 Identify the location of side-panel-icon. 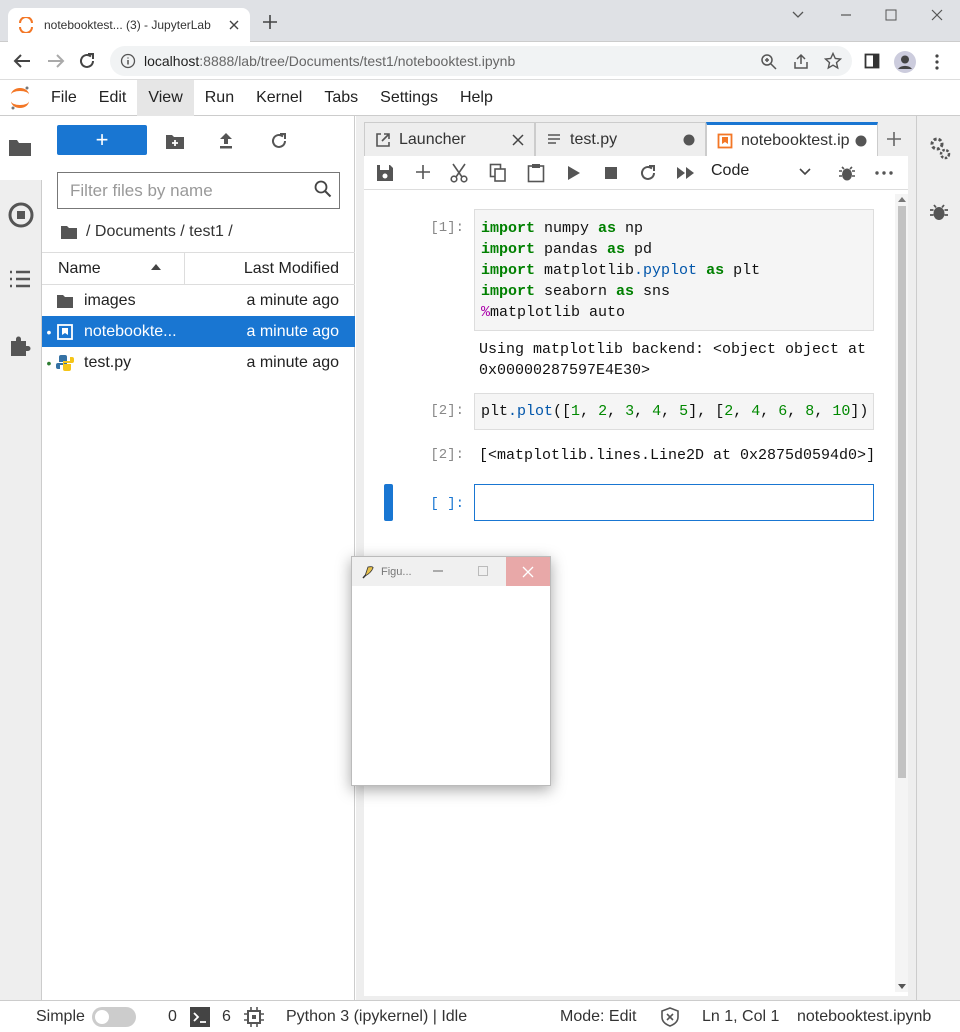
(872, 61).